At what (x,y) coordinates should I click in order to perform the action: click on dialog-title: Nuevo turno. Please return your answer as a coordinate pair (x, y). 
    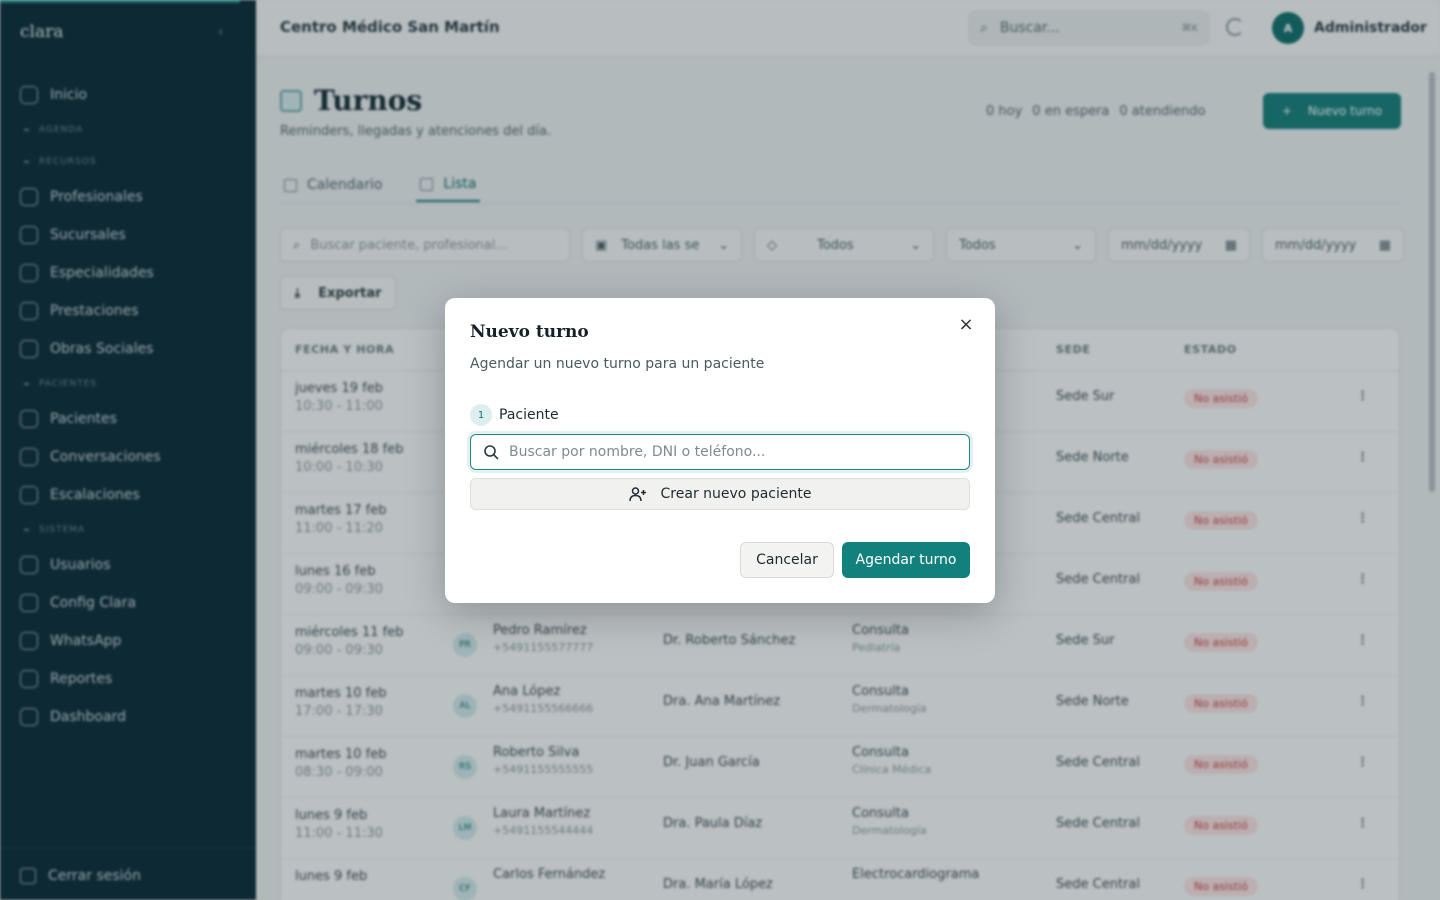
    Looking at the image, I should click on (529, 332).